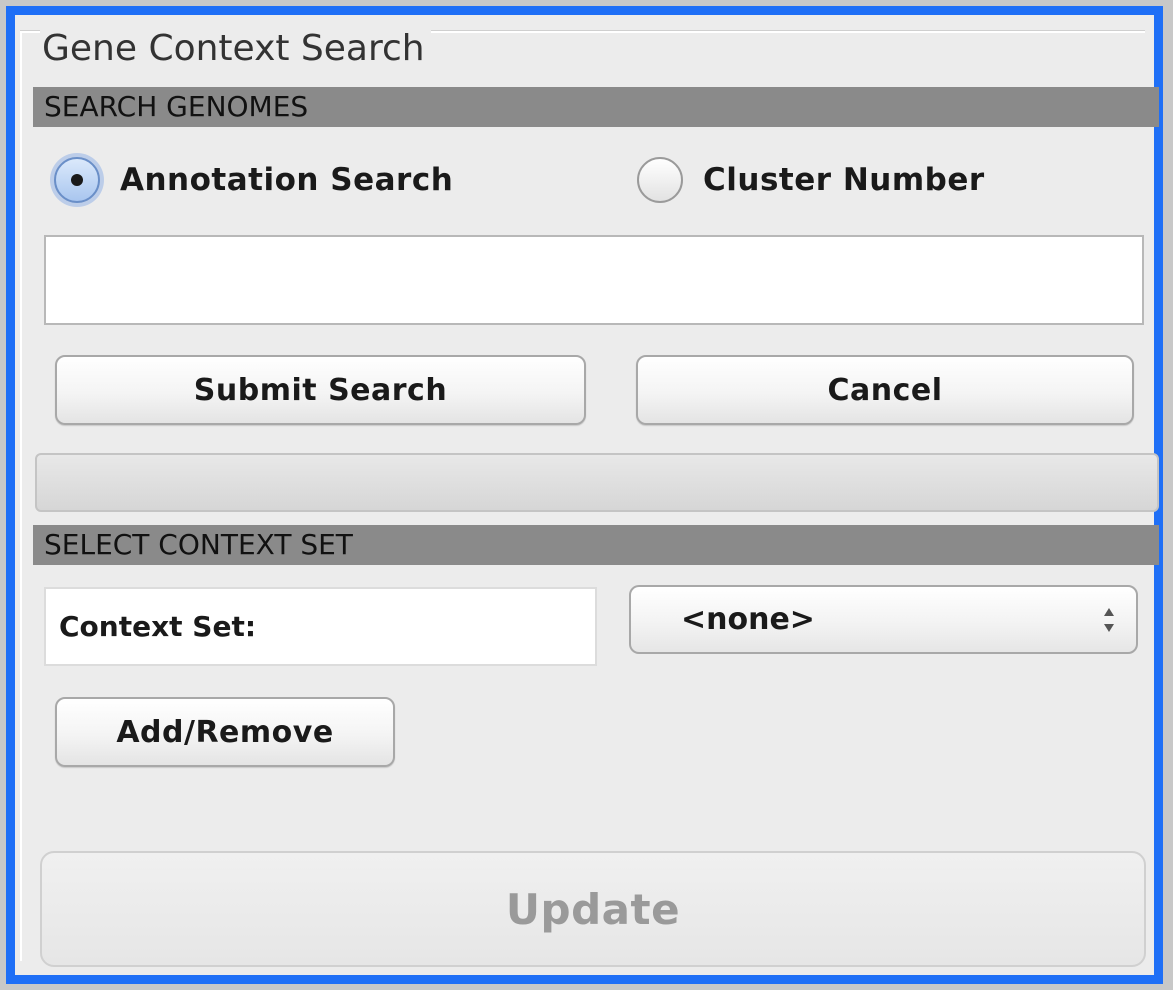  I want to click on group-border-left, so click(21, 496).